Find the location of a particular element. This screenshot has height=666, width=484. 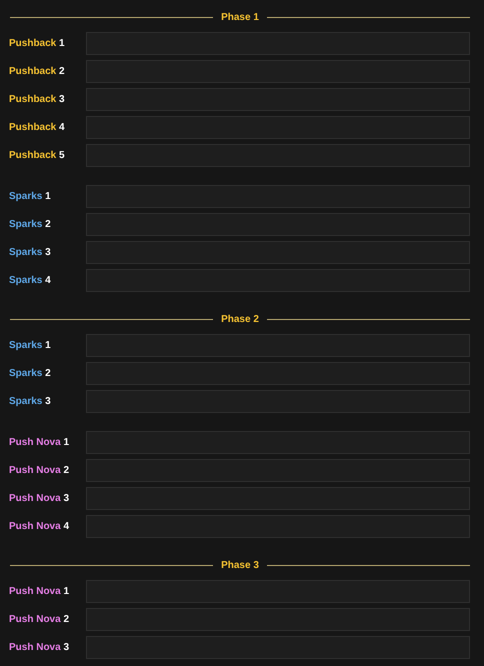

row-label: Push Nova 4 is located at coordinates (39, 527).